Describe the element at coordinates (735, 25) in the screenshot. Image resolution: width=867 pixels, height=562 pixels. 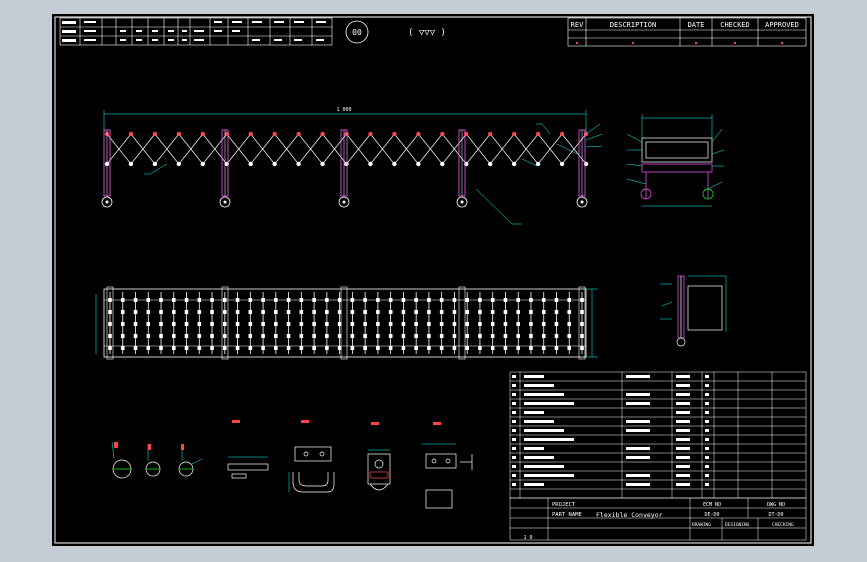
I see `checked-header: CHECKED` at that location.